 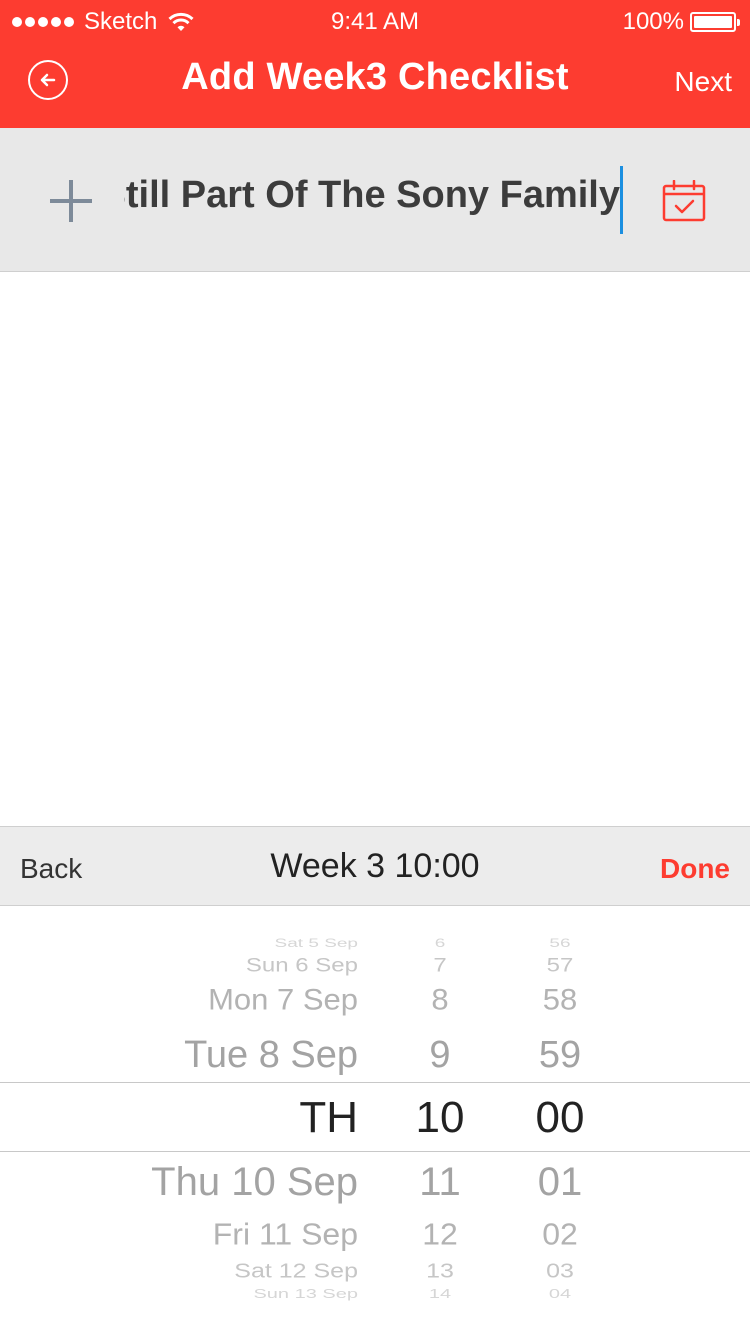 What do you see at coordinates (440, 943) in the screenshot?
I see `picker-hour-option: 6` at bounding box center [440, 943].